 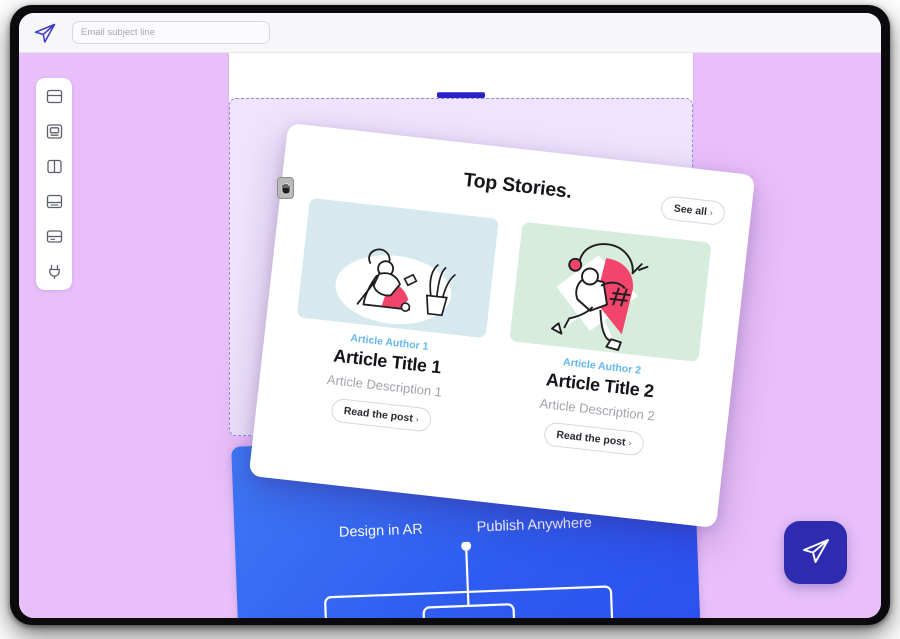 What do you see at coordinates (517, 185) in the screenshot?
I see `page-title: Top Stories.` at bounding box center [517, 185].